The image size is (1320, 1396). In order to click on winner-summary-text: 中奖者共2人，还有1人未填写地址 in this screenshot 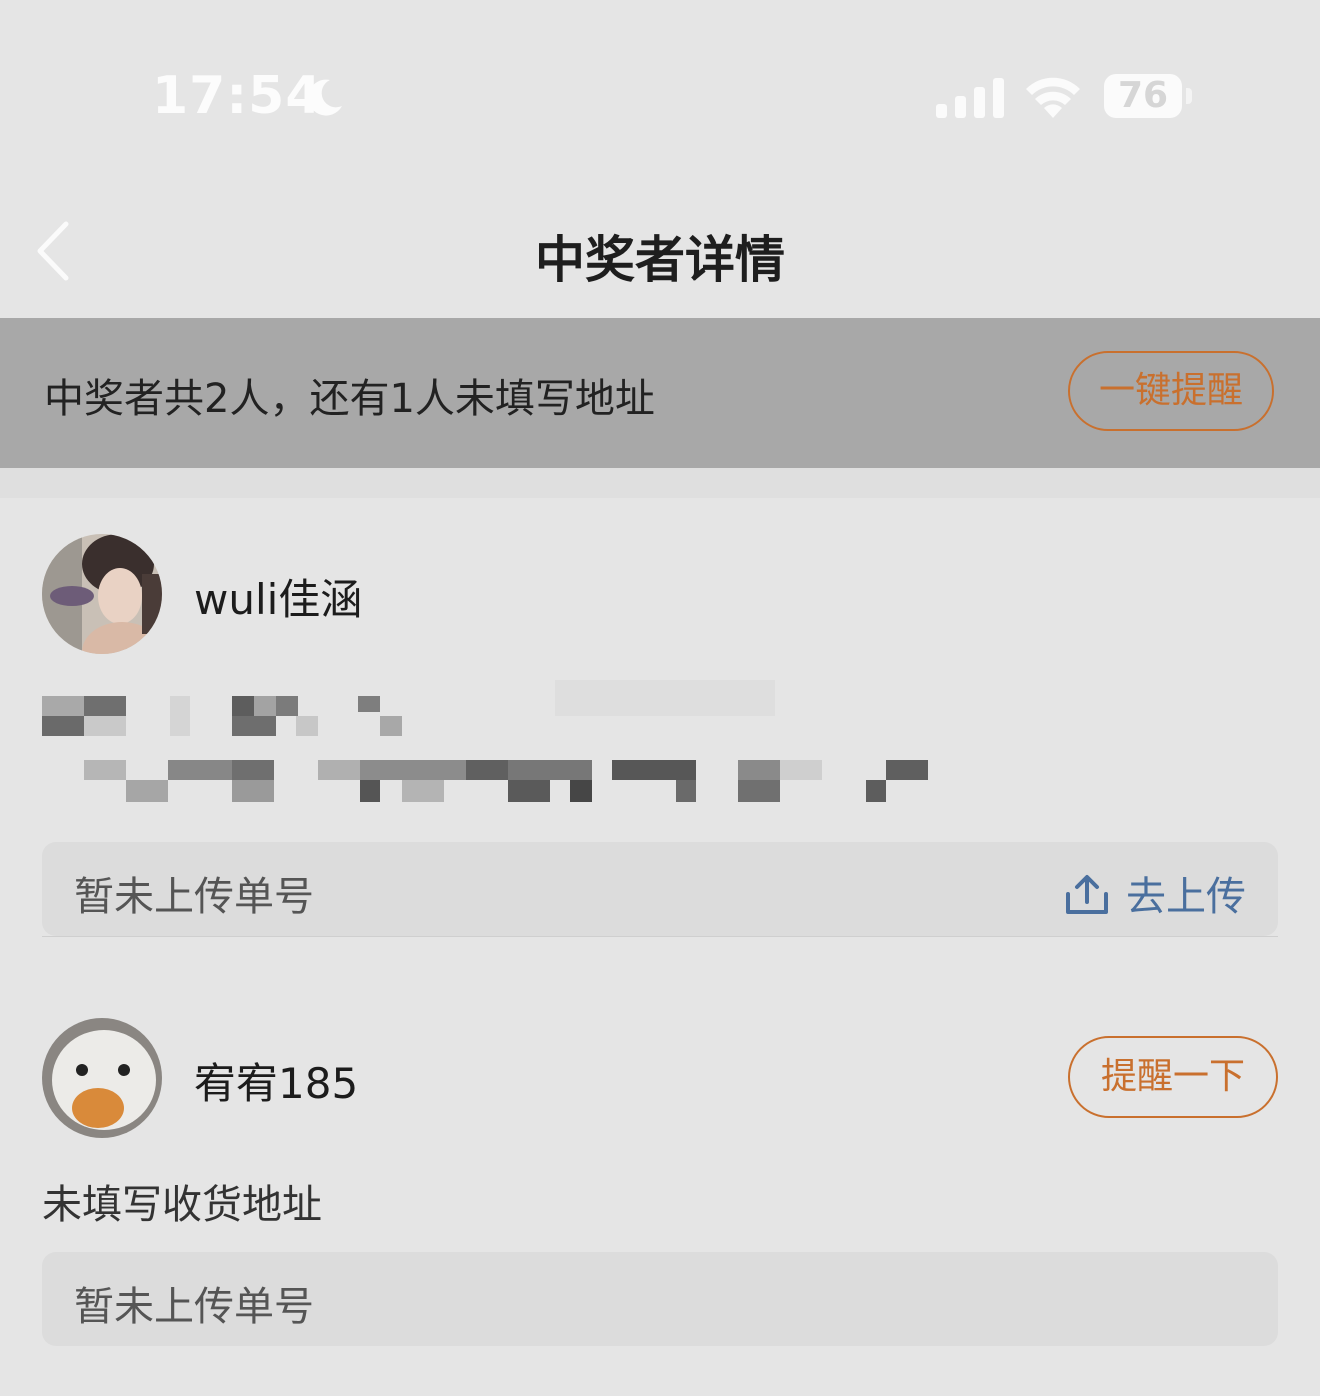, I will do `click(349, 399)`.